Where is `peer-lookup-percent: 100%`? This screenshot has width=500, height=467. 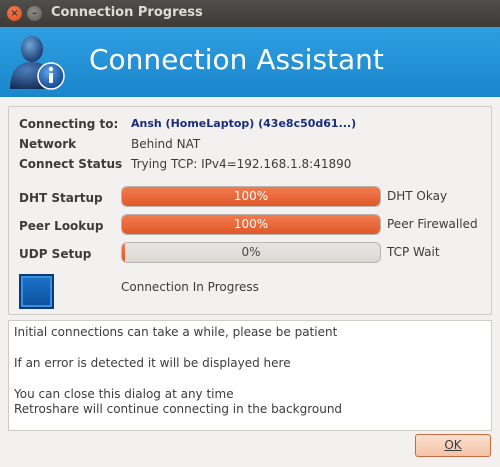 peer-lookup-percent: 100% is located at coordinates (251, 224).